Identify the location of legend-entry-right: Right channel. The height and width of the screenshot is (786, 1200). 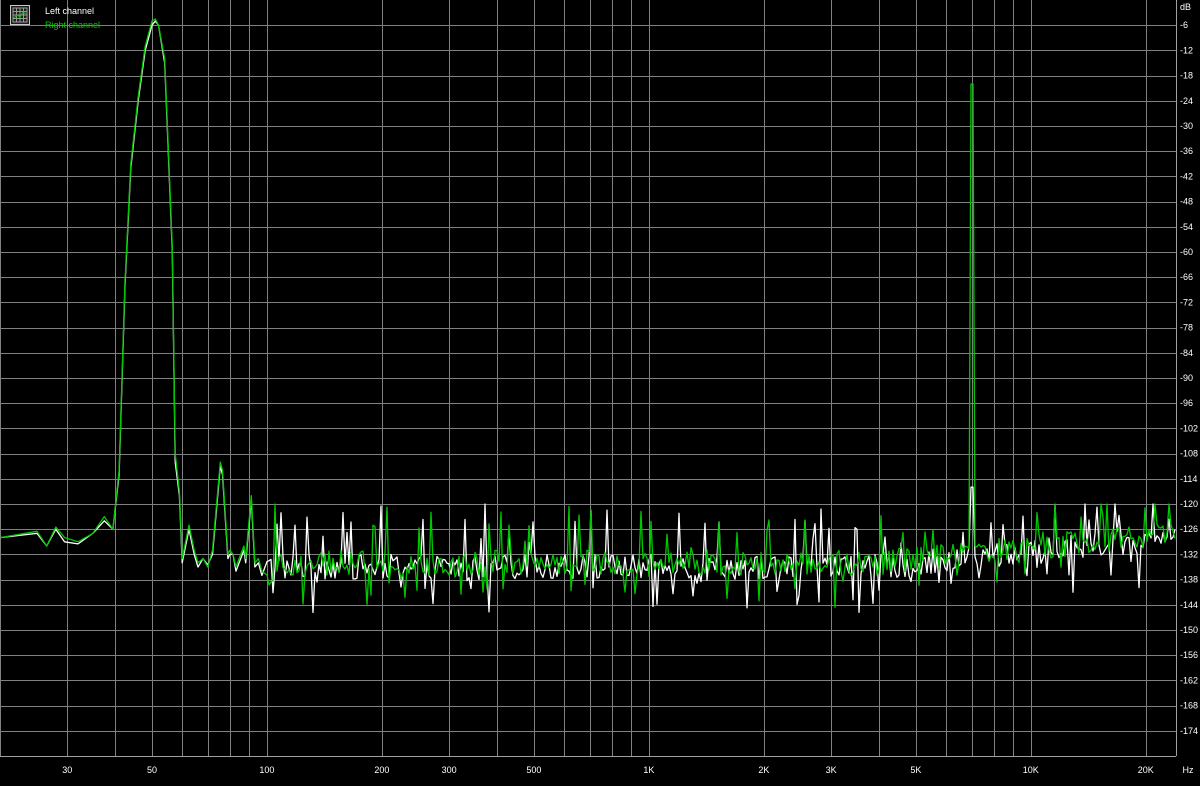
(73, 25).